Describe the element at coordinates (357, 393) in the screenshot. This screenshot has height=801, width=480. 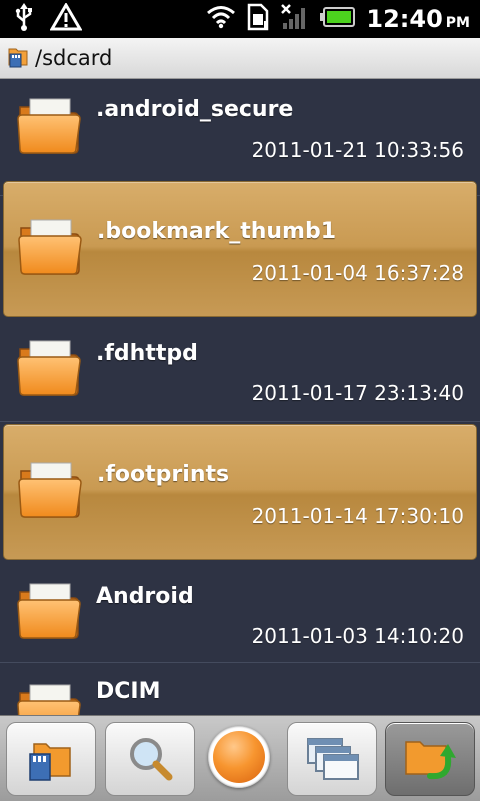
I see `file-date: 2011-01-17 23:13:40` at that location.